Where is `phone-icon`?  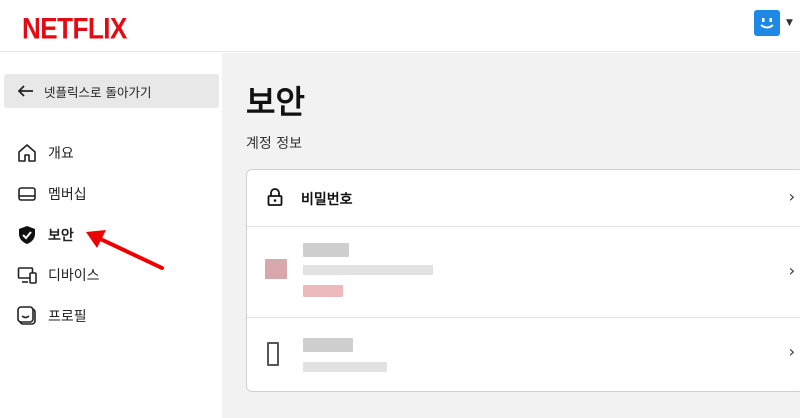
phone-icon is located at coordinates (273, 354).